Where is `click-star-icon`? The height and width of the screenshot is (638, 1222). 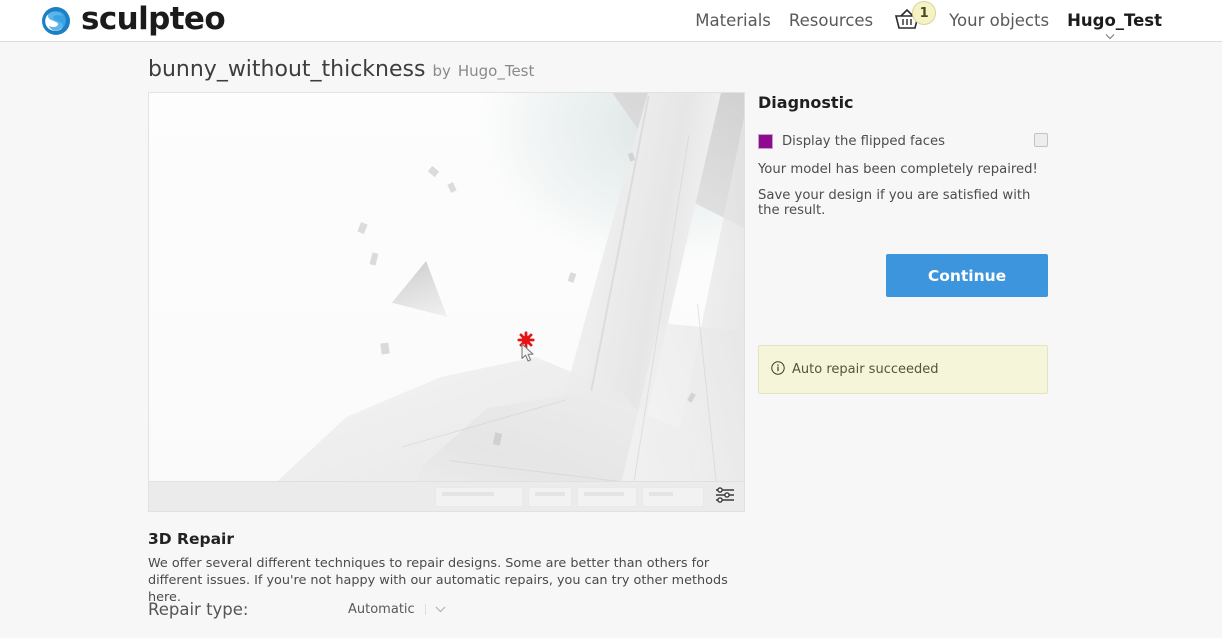 click-star-icon is located at coordinates (526, 340).